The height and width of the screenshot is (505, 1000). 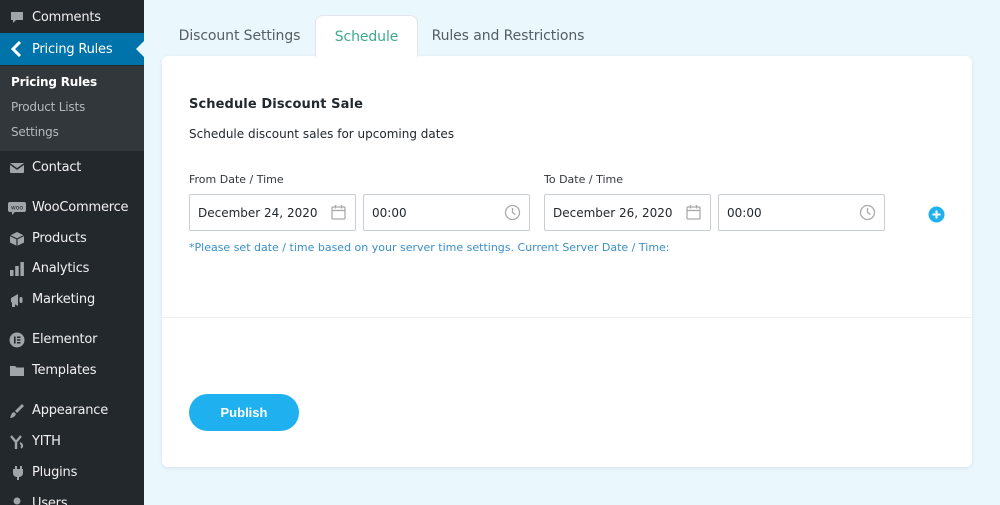 I want to click on user-icon, so click(x=16, y=500).